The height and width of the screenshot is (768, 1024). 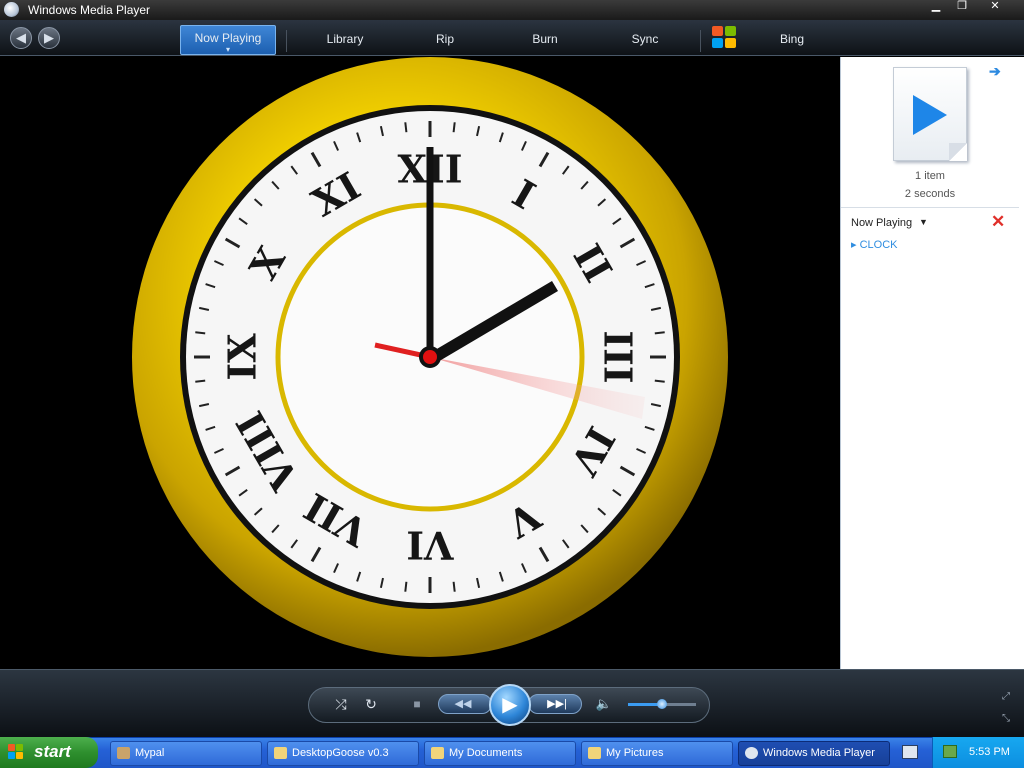 I want to click on playlist-item: ▸ CLOCK, so click(x=874, y=244).